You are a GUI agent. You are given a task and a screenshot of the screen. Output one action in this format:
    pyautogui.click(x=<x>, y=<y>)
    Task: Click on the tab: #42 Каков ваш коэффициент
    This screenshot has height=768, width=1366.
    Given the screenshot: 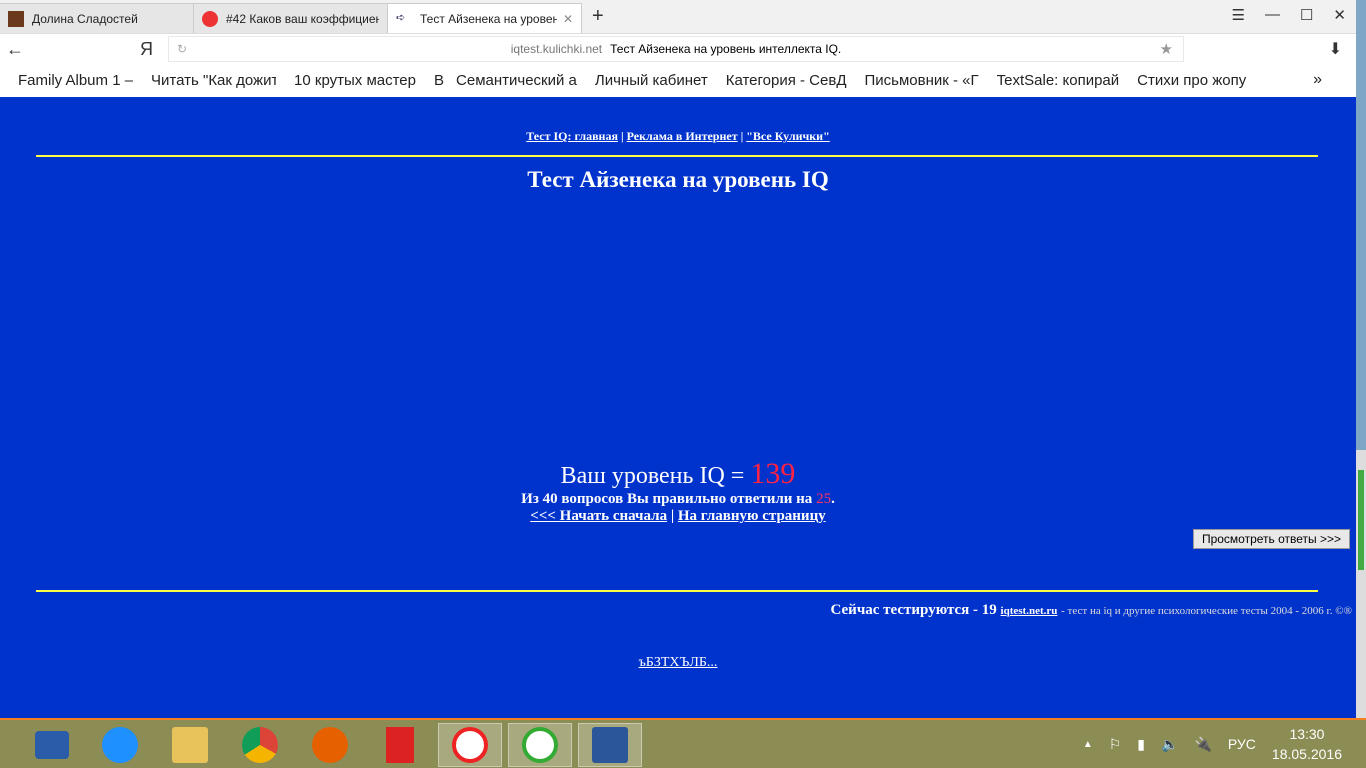 What is the action you would take?
    pyautogui.click(x=290, y=18)
    